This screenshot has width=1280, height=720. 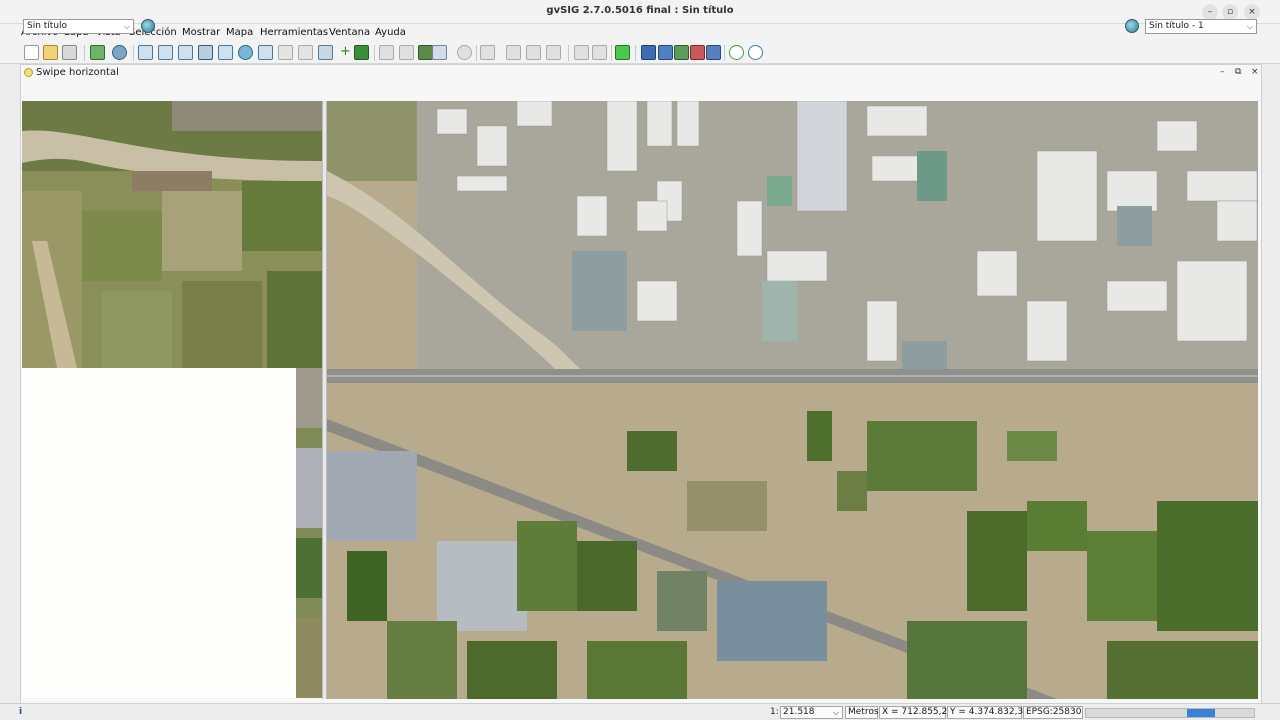 What do you see at coordinates (225, 52) in the screenshot?
I see `zoom-select-icon` at bounding box center [225, 52].